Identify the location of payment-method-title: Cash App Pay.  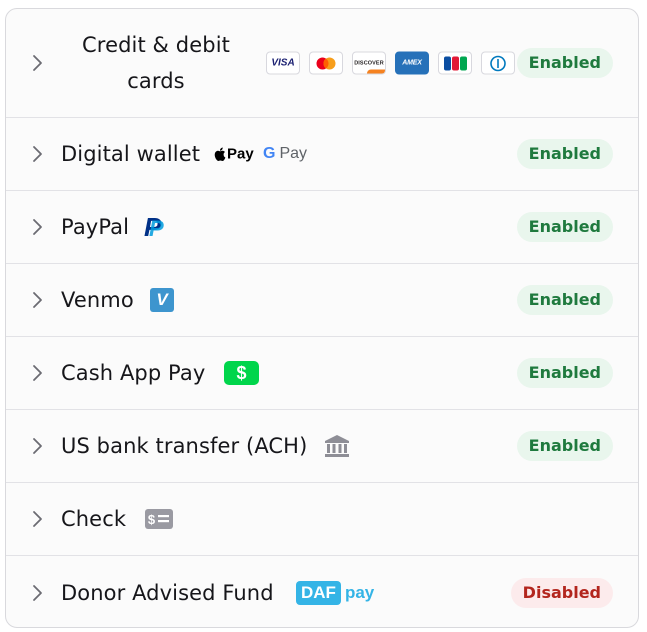
(133, 373).